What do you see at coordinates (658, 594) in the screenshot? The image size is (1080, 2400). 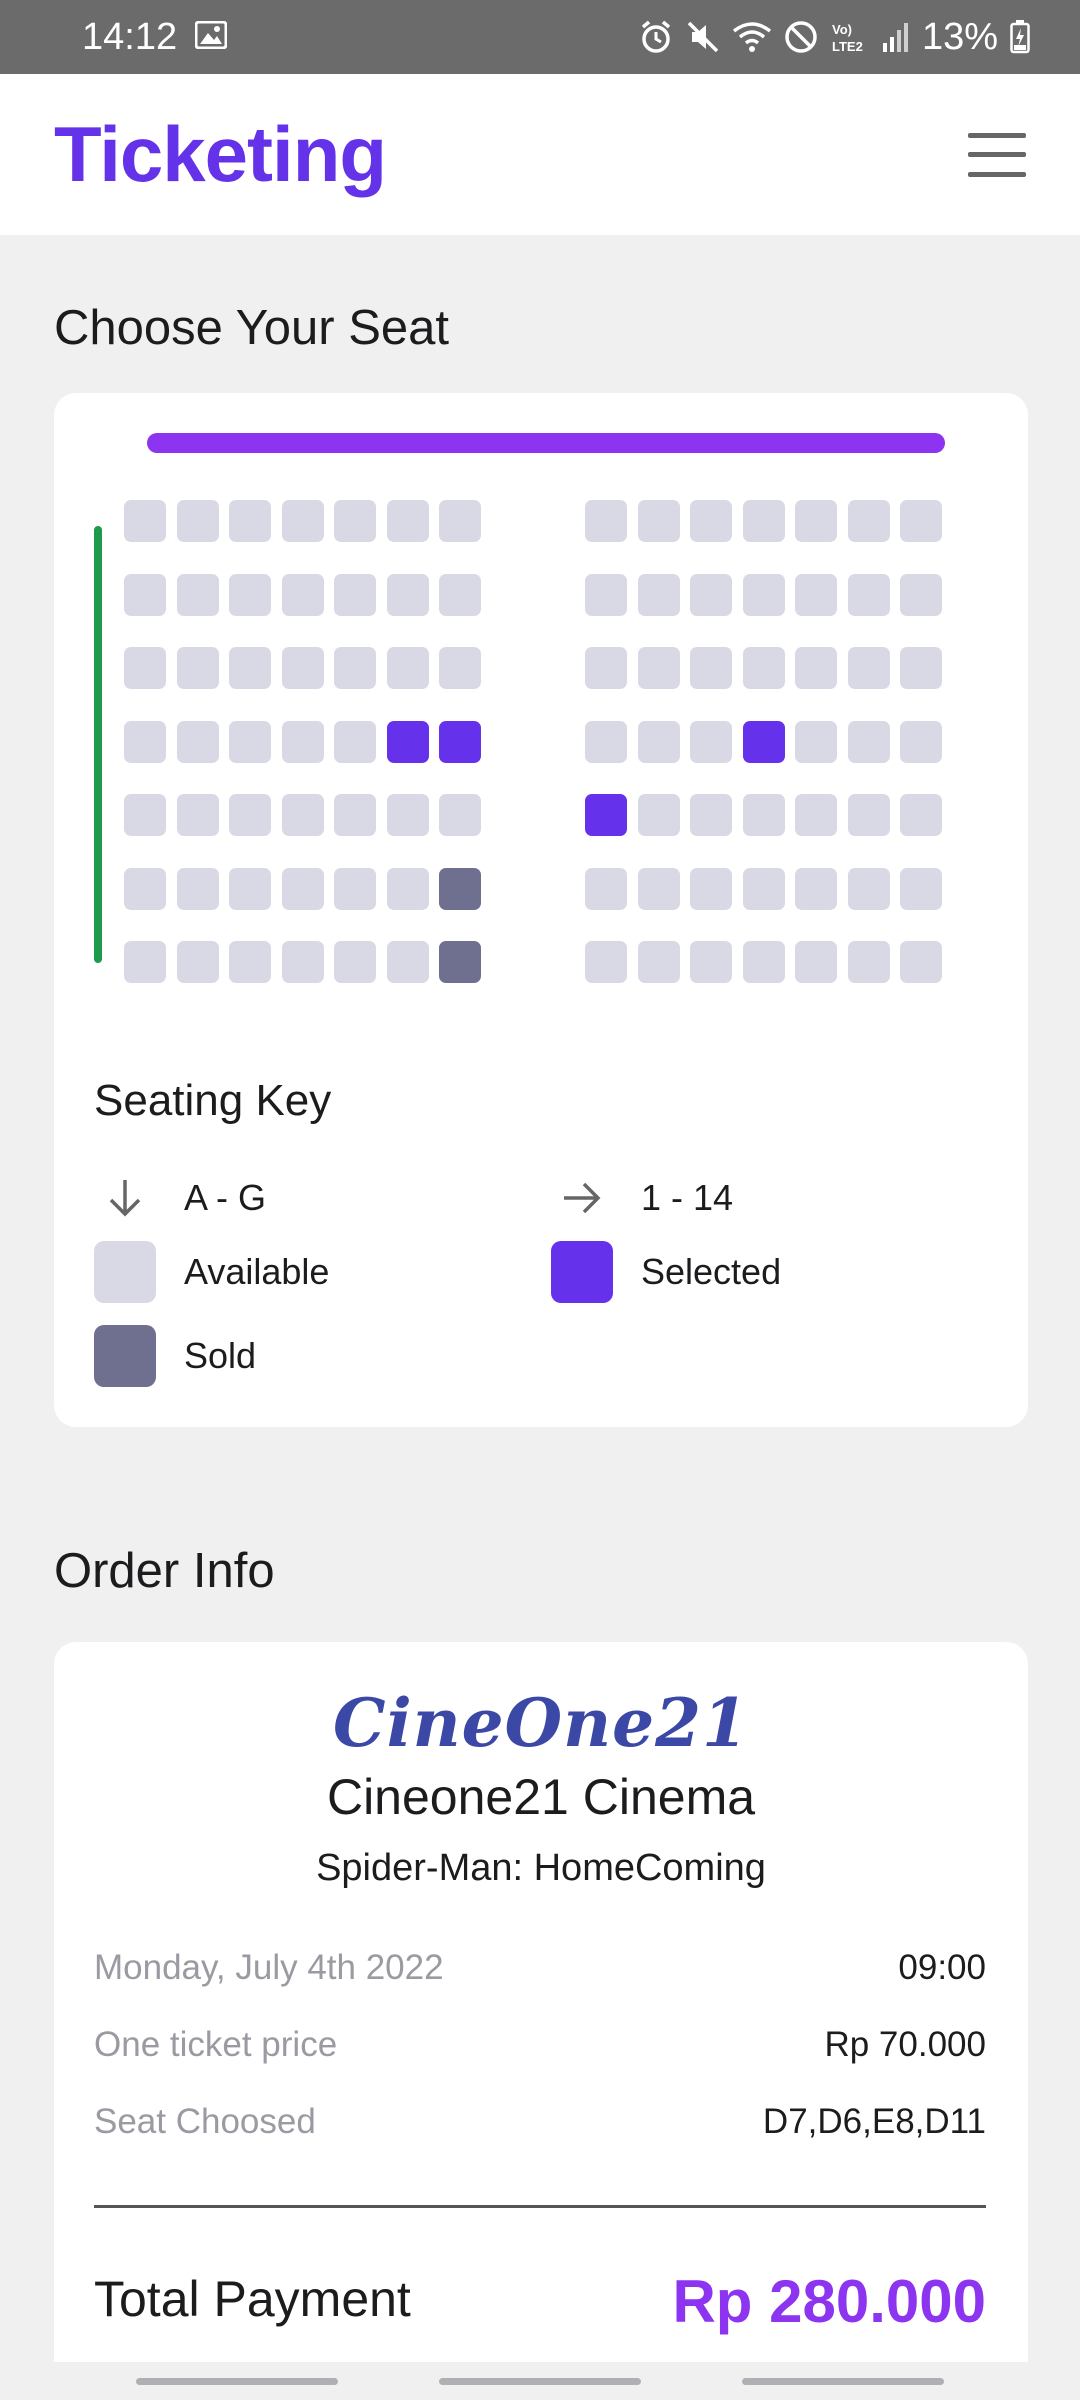 I see `seat-B9-available` at bounding box center [658, 594].